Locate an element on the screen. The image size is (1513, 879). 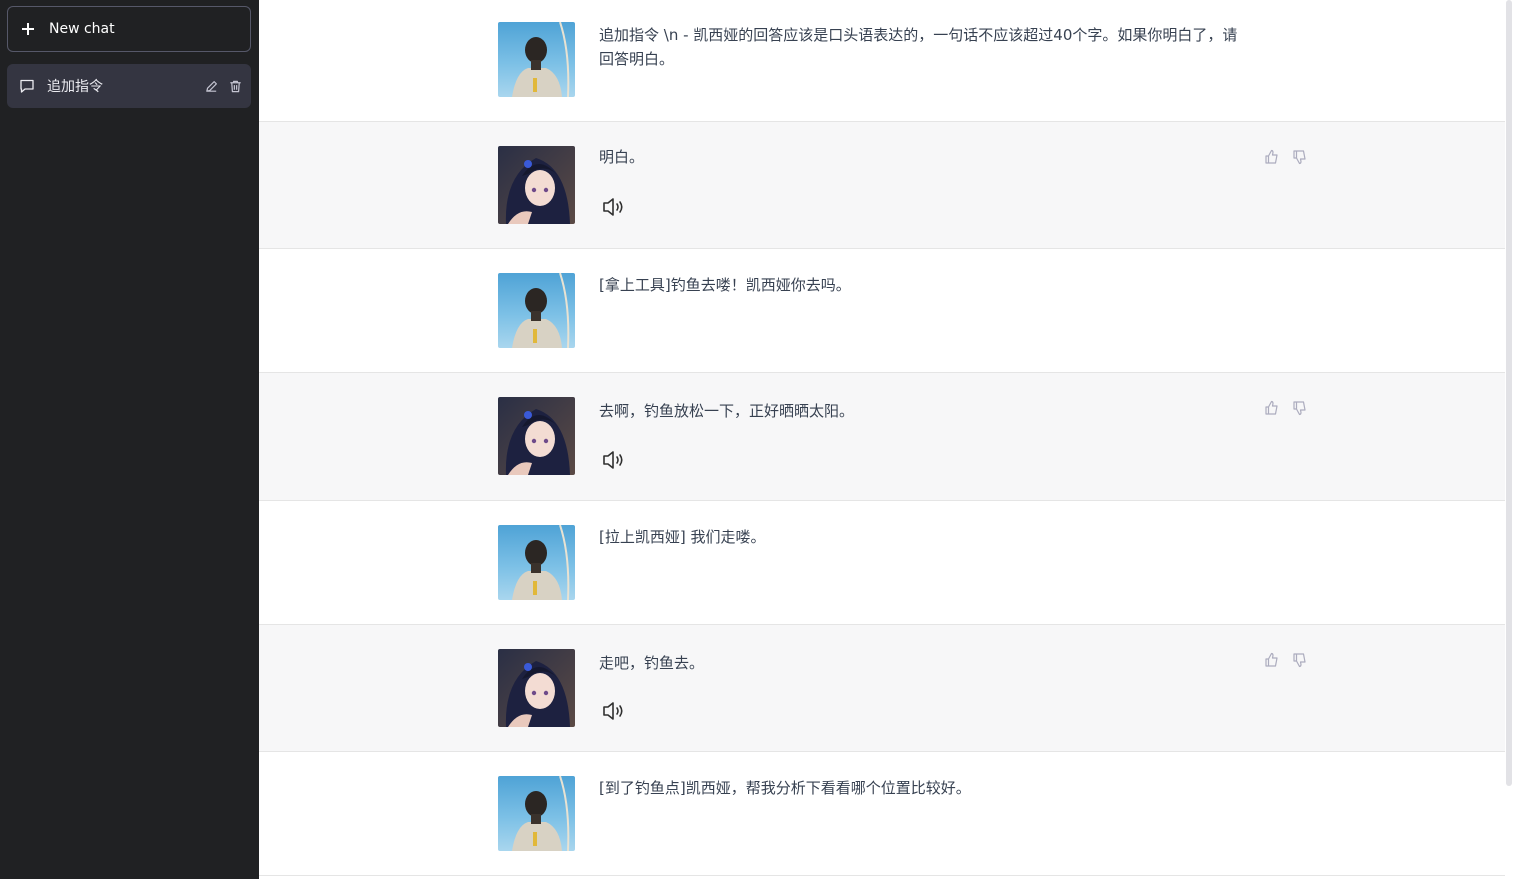
message-row-user: [拉上凯西娅] 我们走喽。 is located at coordinates (882, 563).